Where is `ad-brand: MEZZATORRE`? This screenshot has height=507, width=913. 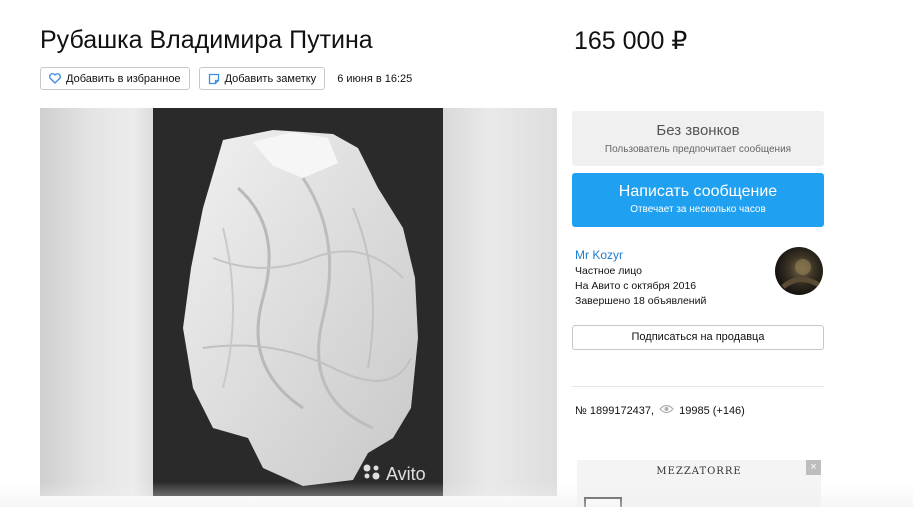 ad-brand: MEZZATORRE is located at coordinates (699, 471).